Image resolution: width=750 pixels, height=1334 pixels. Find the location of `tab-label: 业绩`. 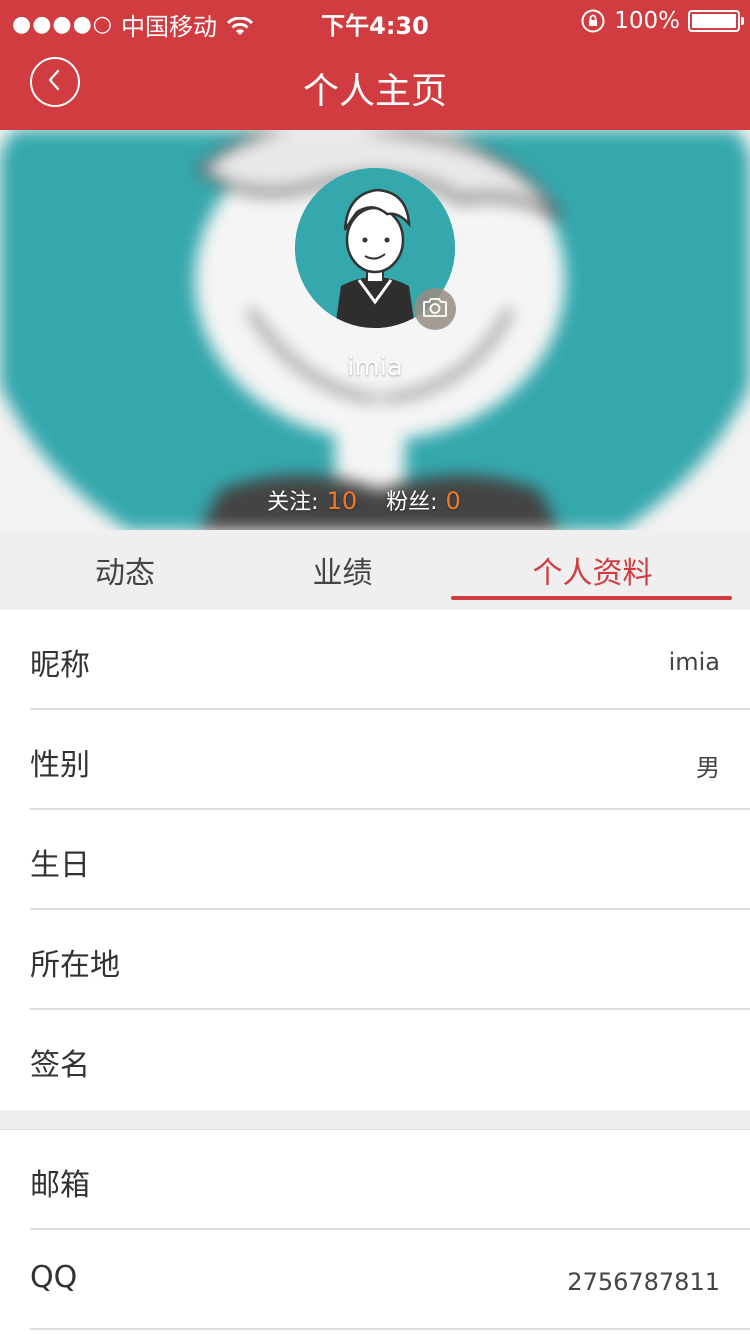

tab-label: 业绩 is located at coordinates (342, 573).